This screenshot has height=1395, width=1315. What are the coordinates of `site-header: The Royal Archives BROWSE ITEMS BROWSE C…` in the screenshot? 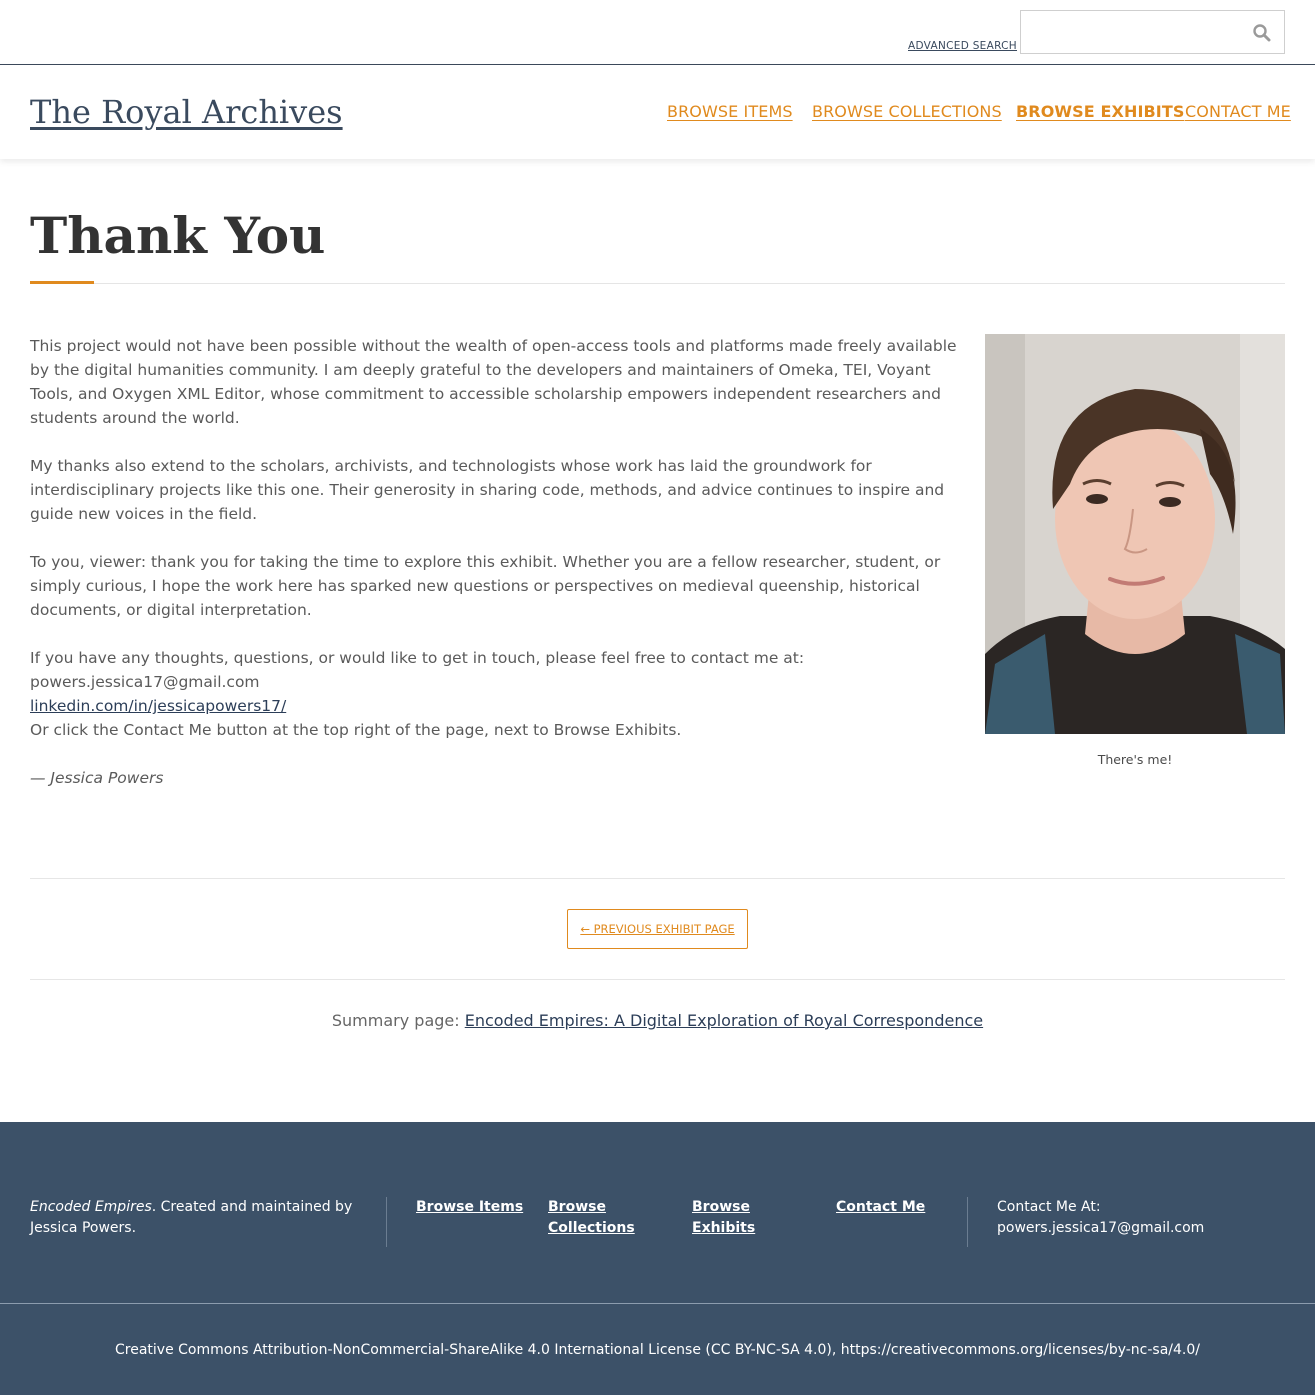 It's located at (657, 112).